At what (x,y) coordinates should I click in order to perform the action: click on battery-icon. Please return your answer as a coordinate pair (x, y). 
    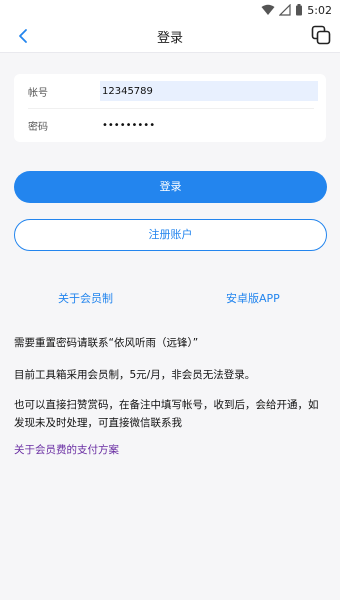
    Looking at the image, I should click on (299, 10).